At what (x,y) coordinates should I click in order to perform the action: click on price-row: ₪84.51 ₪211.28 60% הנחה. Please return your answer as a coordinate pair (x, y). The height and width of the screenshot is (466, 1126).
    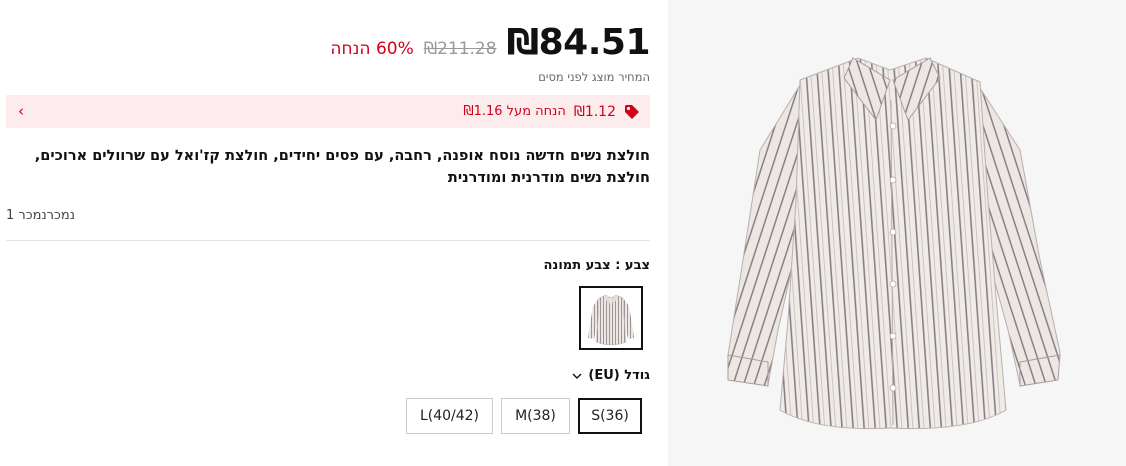
    Looking at the image, I should click on (490, 47).